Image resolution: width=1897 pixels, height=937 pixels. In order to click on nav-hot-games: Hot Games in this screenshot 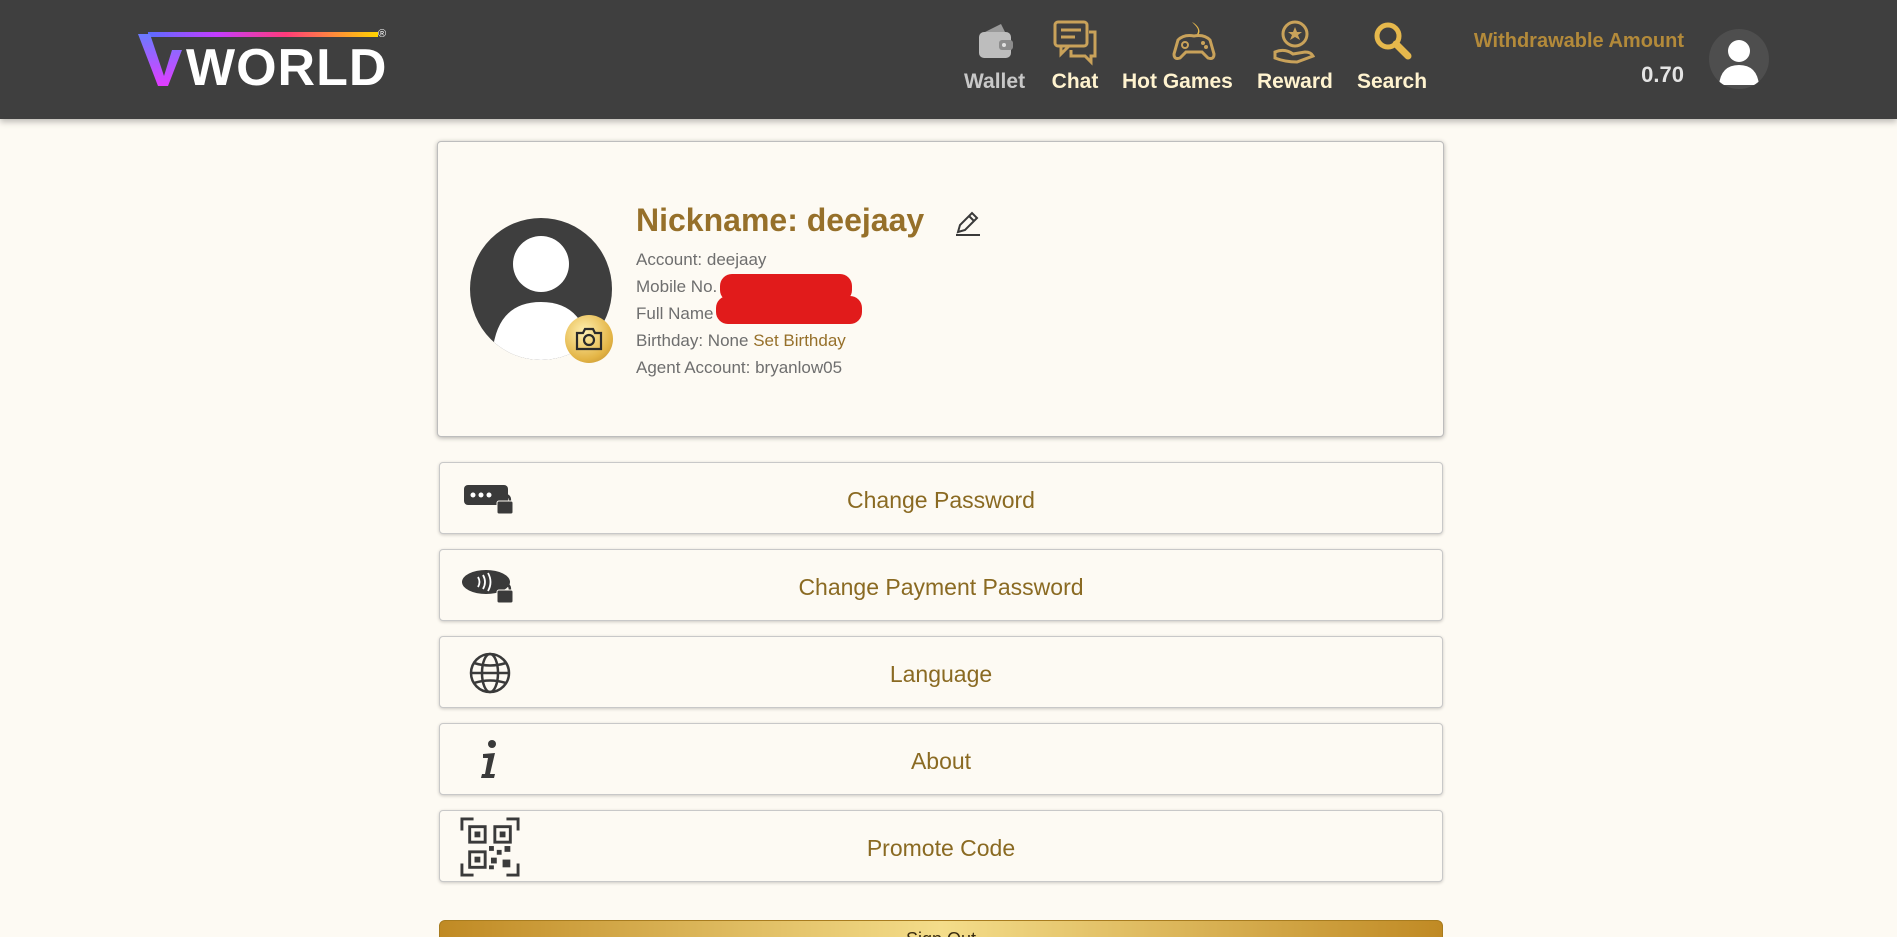, I will do `click(1177, 58)`.